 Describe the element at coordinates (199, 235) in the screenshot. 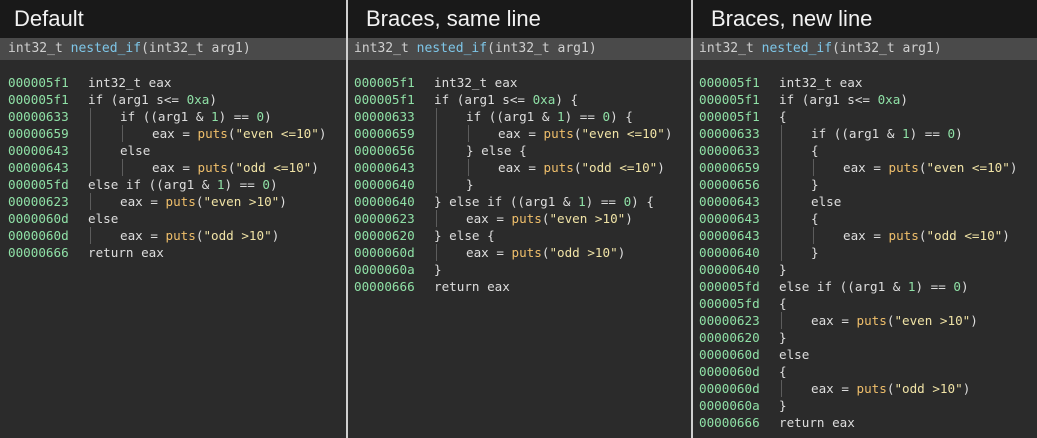

I see `line-code: eax = puts("odd >10")` at that location.